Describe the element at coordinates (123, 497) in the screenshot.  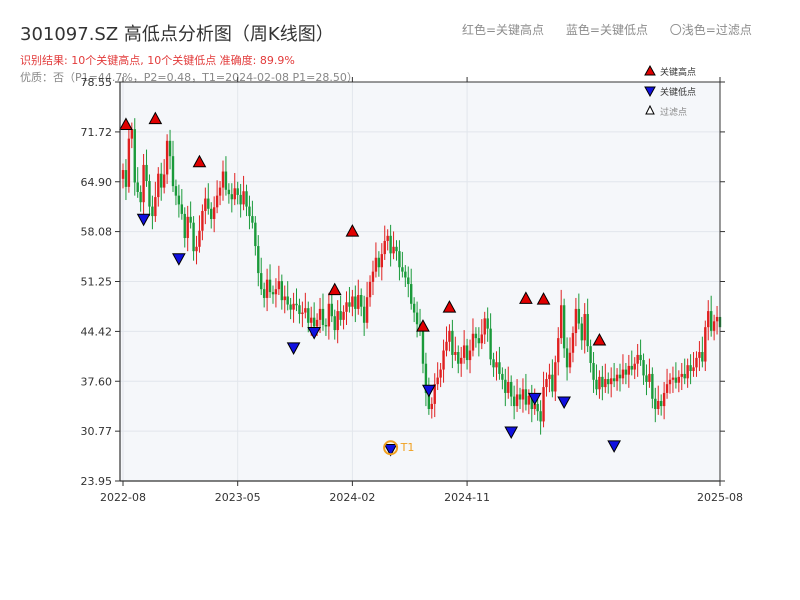
I see `x-tick-label: 2022-08` at that location.